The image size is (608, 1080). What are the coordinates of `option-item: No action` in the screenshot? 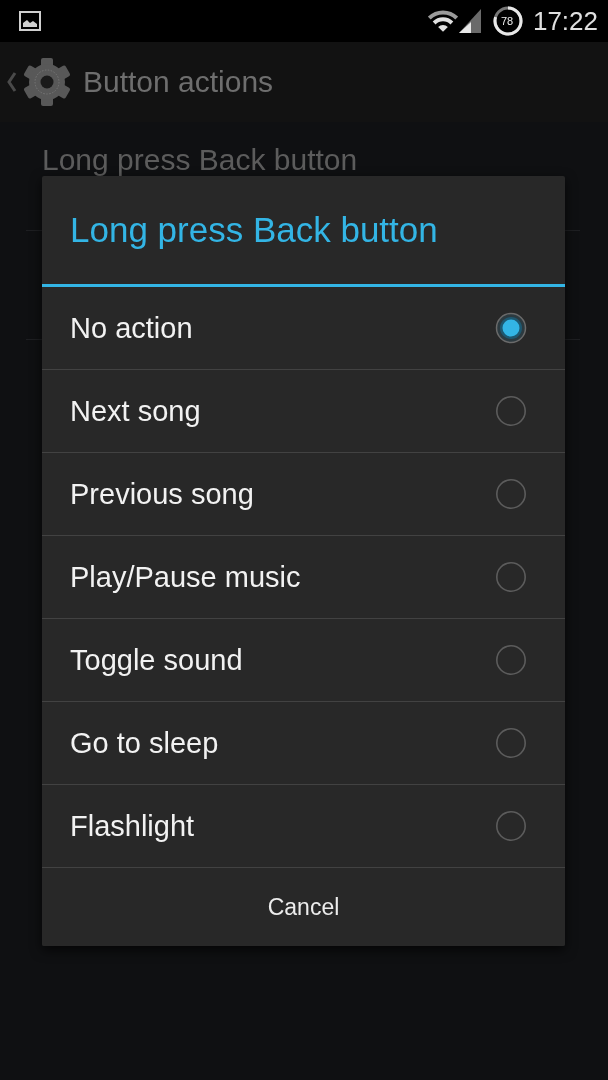 It's located at (303, 328).